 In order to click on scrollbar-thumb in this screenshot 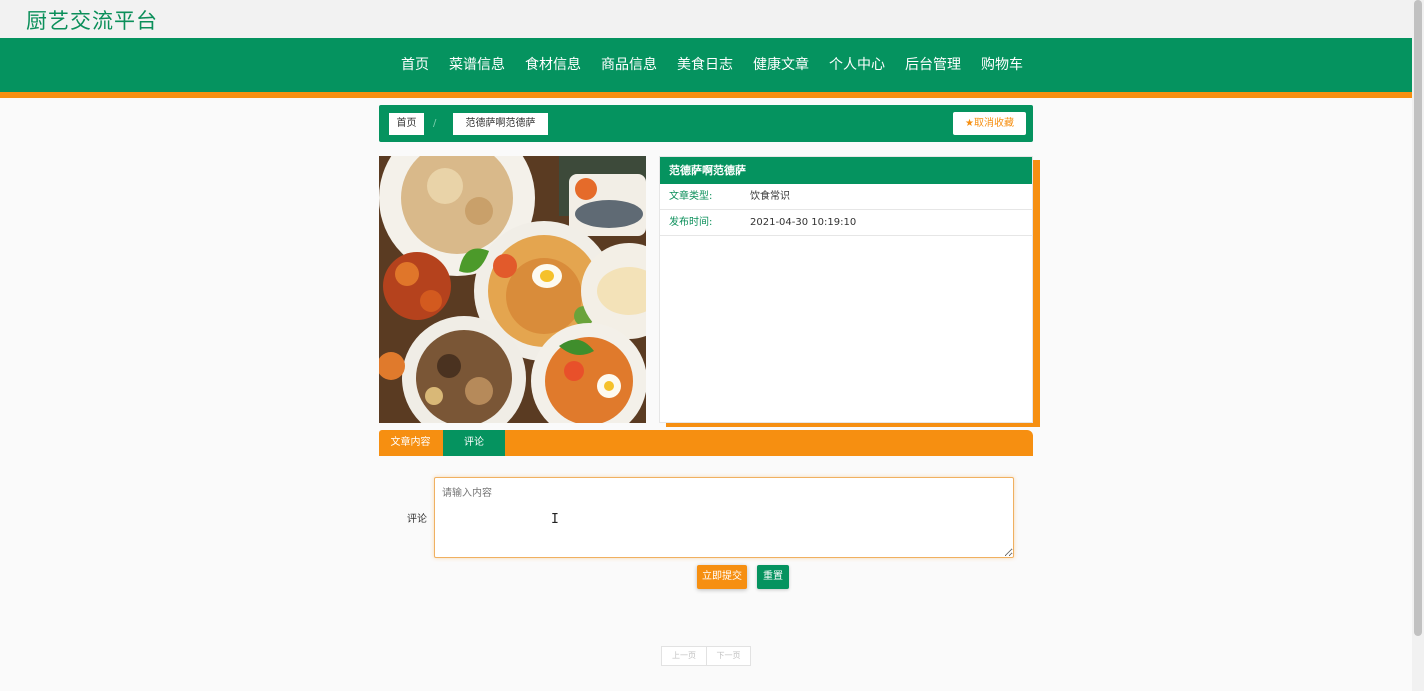, I will do `click(1418, 318)`.